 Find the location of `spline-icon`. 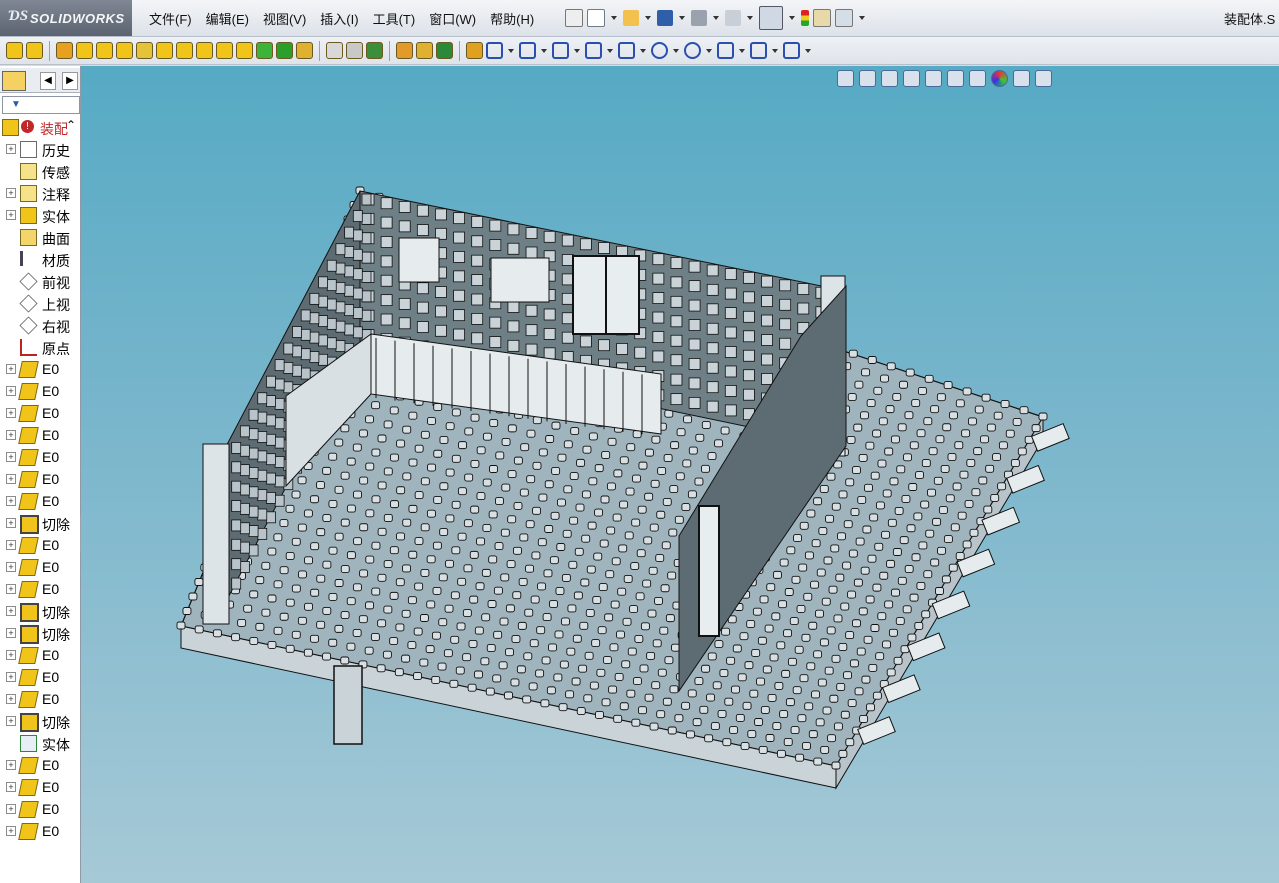

spline-icon is located at coordinates (725, 50).